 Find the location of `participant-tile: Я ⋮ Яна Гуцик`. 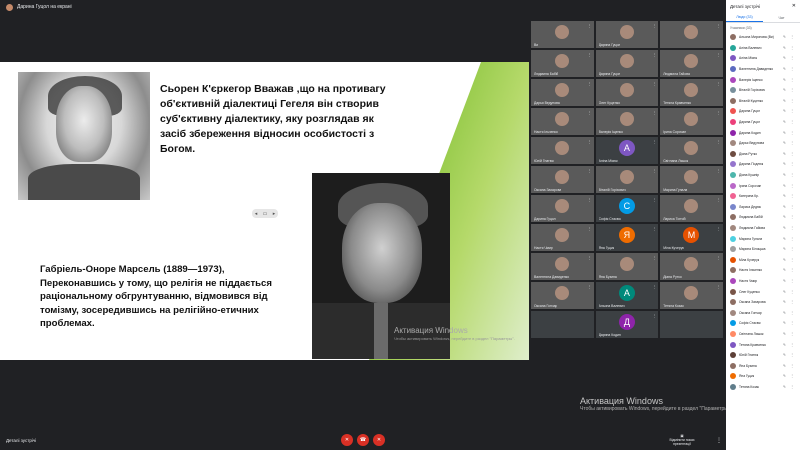

participant-tile: Я ⋮ Яна Гуцик is located at coordinates (627, 237).